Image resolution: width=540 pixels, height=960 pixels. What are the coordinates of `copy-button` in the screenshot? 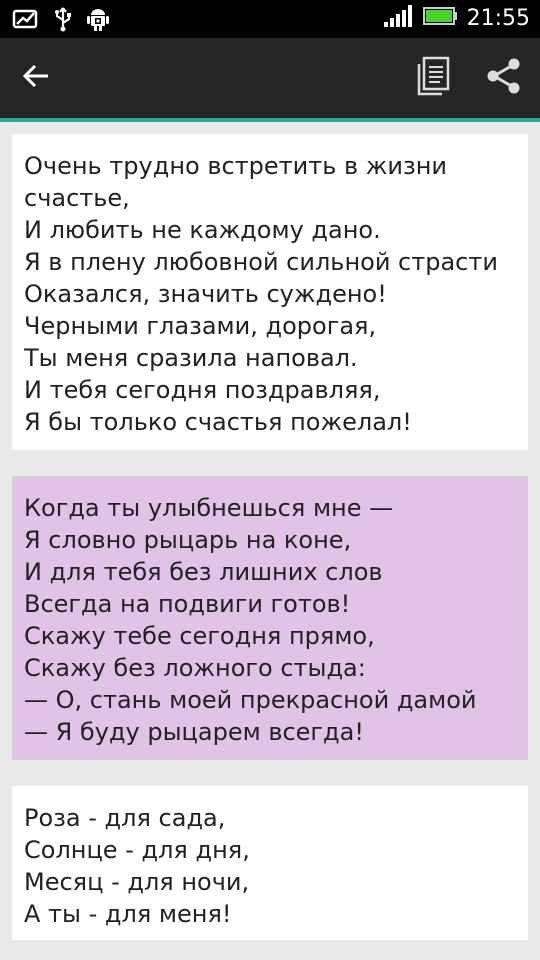 It's located at (433, 78).